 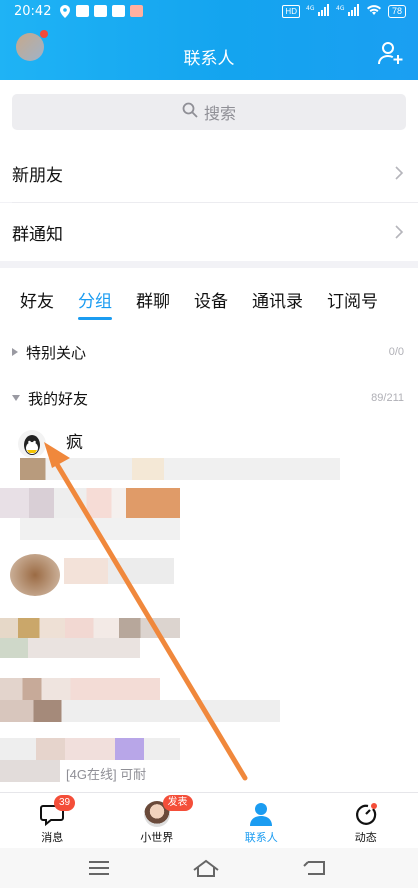 What do you see at coordinates (56, 353) in the screenshot?
I see `group-name: 特别关心` at bounding box center [56, 353].